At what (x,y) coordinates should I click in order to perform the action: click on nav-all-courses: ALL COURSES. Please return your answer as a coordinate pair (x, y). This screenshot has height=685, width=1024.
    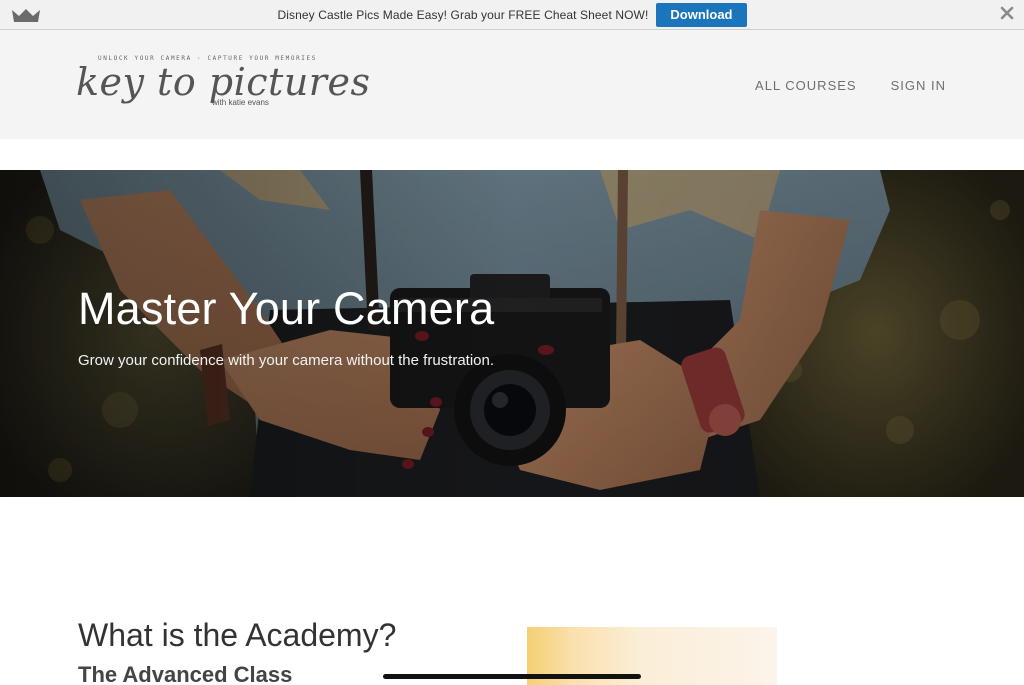
    Looking at the image, I should click on (806, 85).